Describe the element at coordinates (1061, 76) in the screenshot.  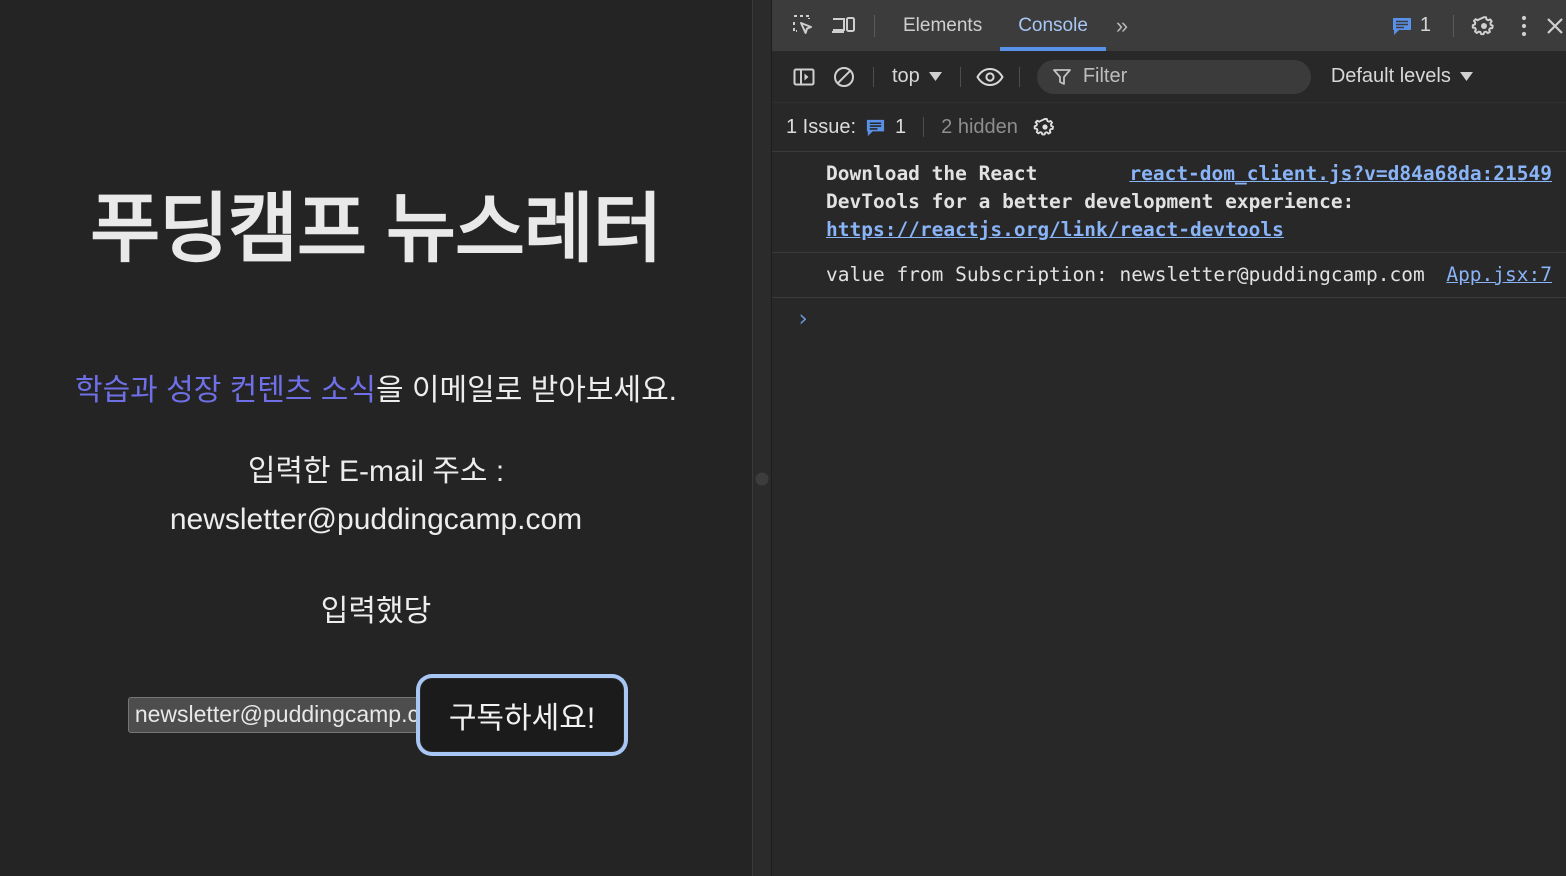
I see `filter-icon` at that location.